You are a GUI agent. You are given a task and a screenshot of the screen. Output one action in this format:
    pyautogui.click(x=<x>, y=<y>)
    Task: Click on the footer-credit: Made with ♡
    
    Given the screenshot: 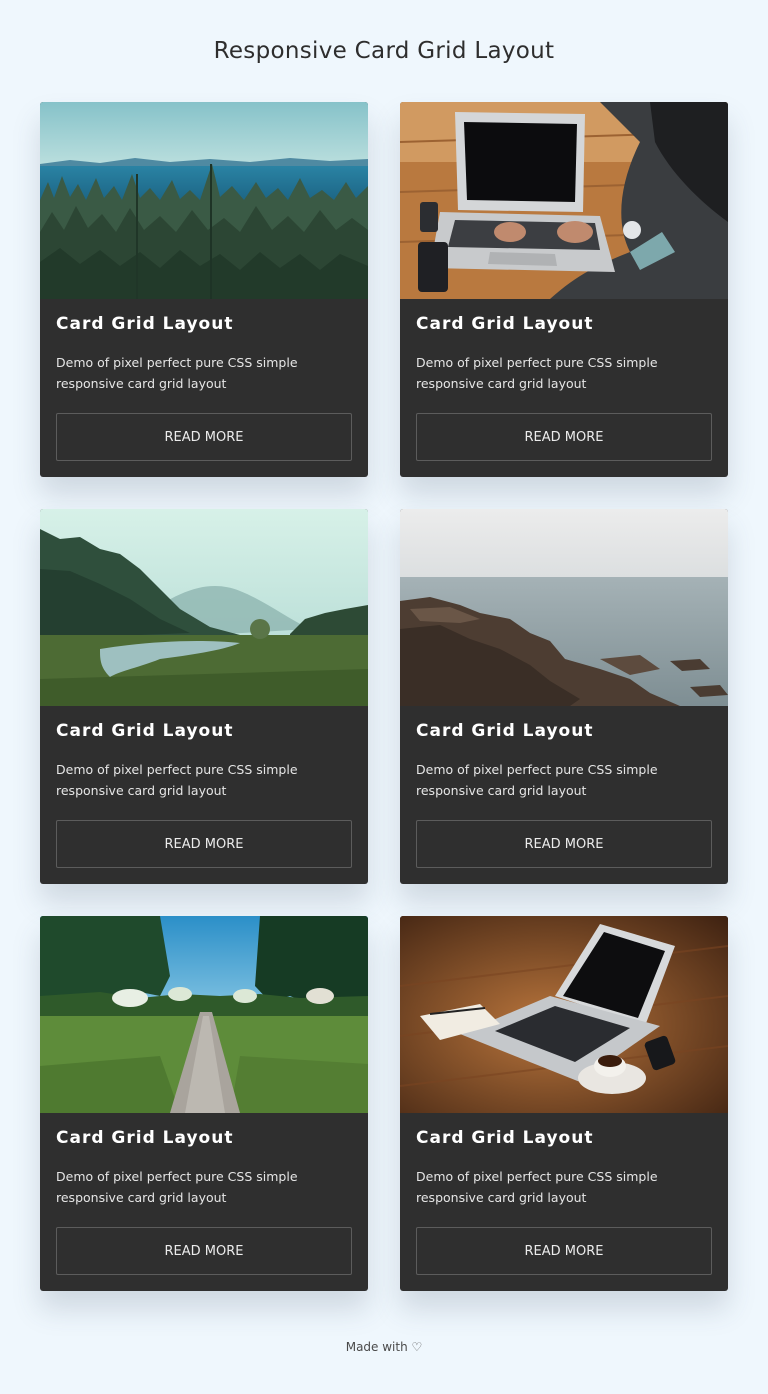 What is the action you would take?
    pyautogui.click(x=384, y=1347)
    